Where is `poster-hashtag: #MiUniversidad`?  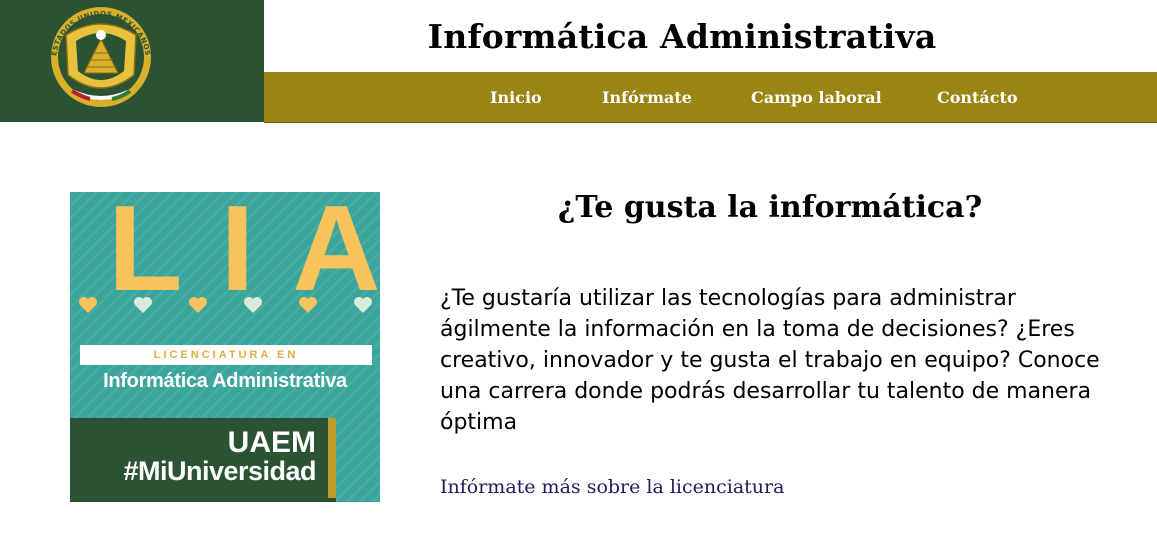
poster-hashtag: #MiUniversidad is located at coordinates (219, 471).